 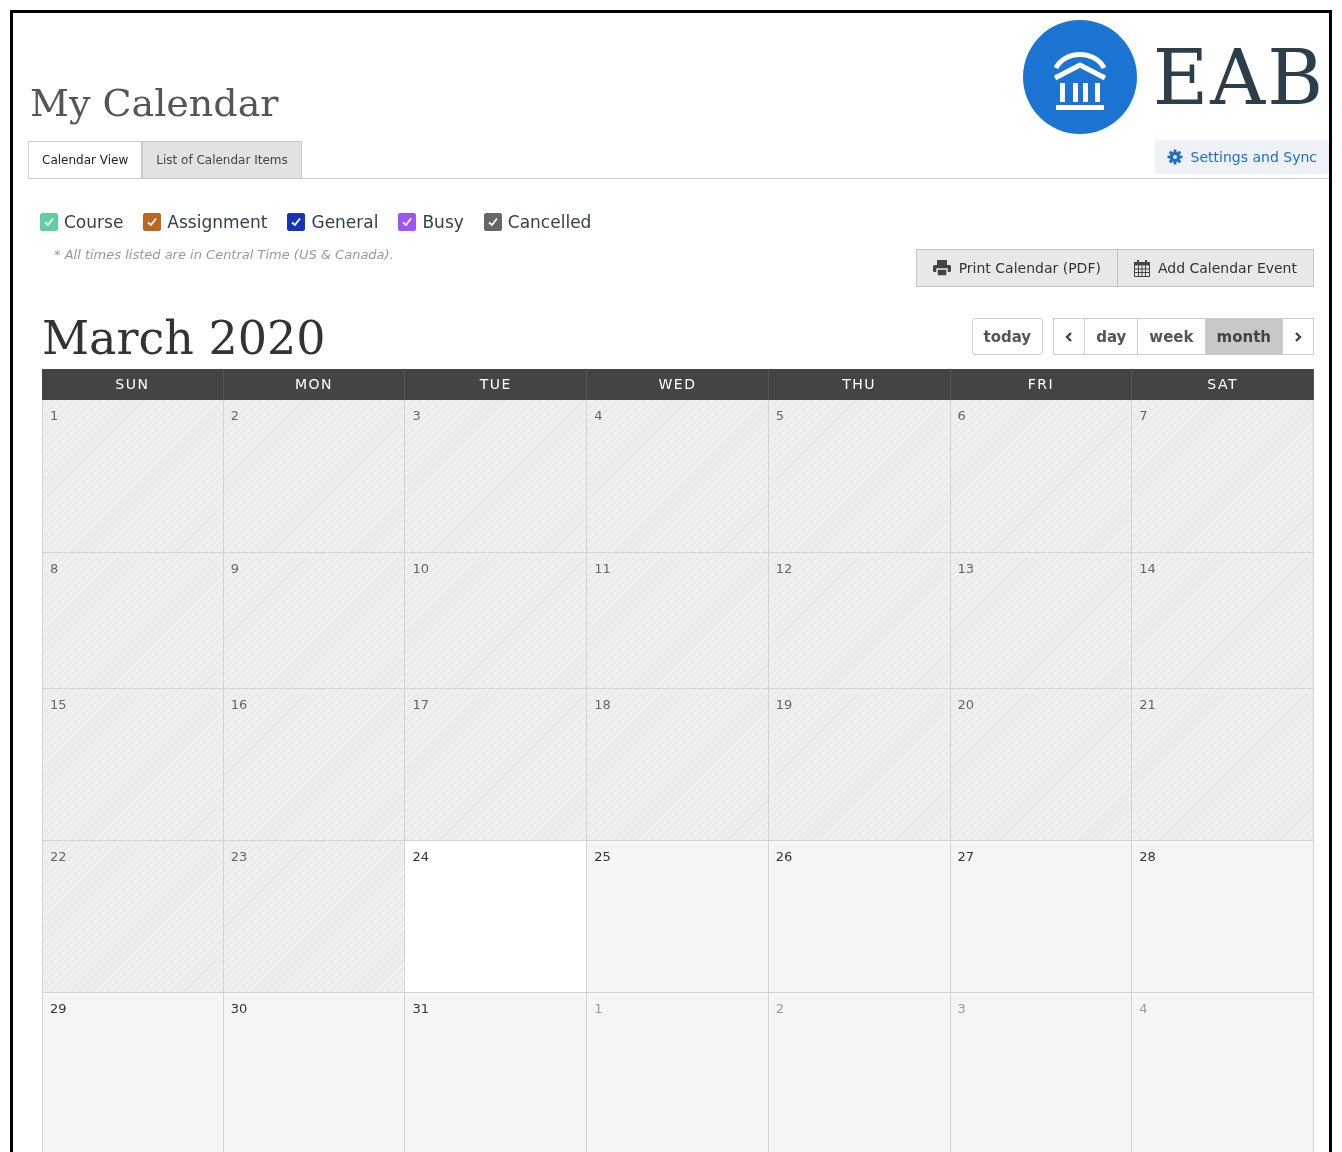 I want to click on view-button: day, so click(x=1112, y=336).